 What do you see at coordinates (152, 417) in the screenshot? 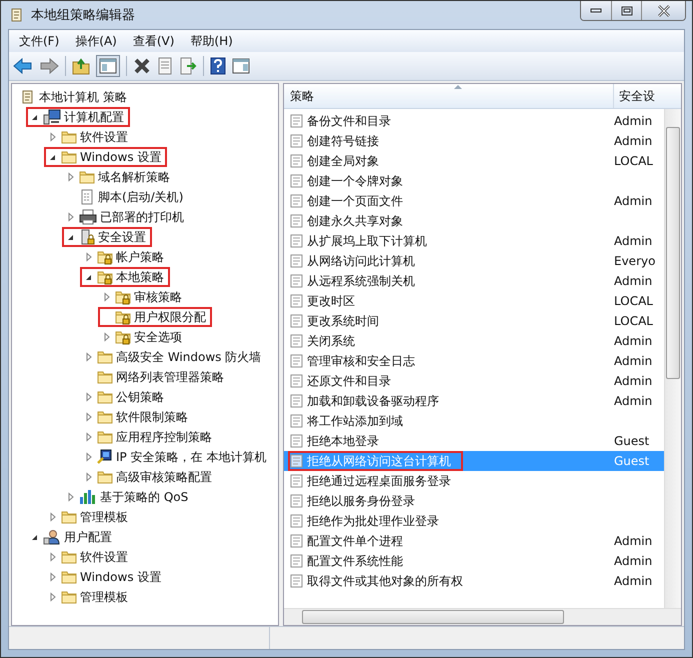
I see `tree-item: 软件限制策略` at bounding box center [152, 417].